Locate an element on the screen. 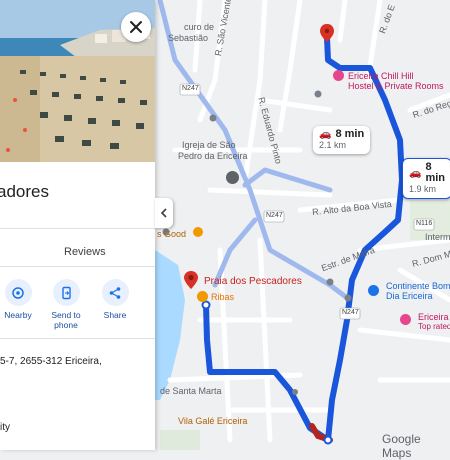  close-button is located at coordinates (136, 27).